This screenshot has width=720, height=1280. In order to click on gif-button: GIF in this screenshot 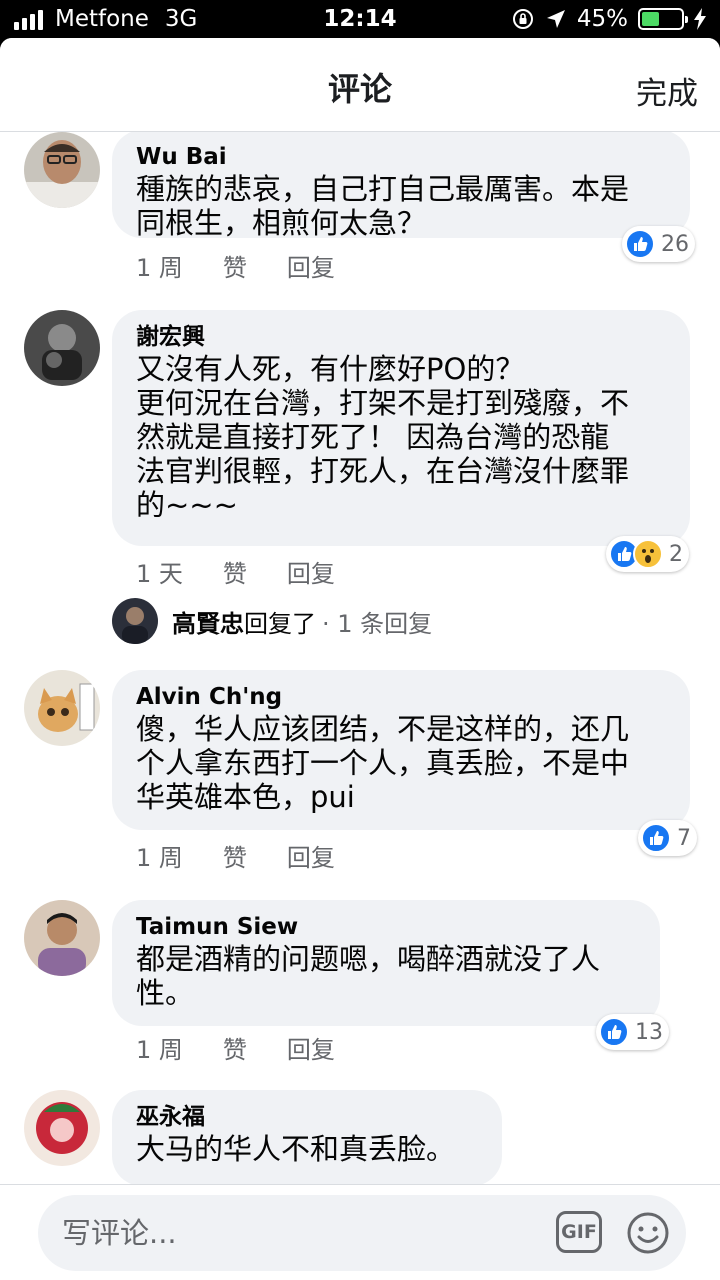, I will do `click(579, 1232)`.